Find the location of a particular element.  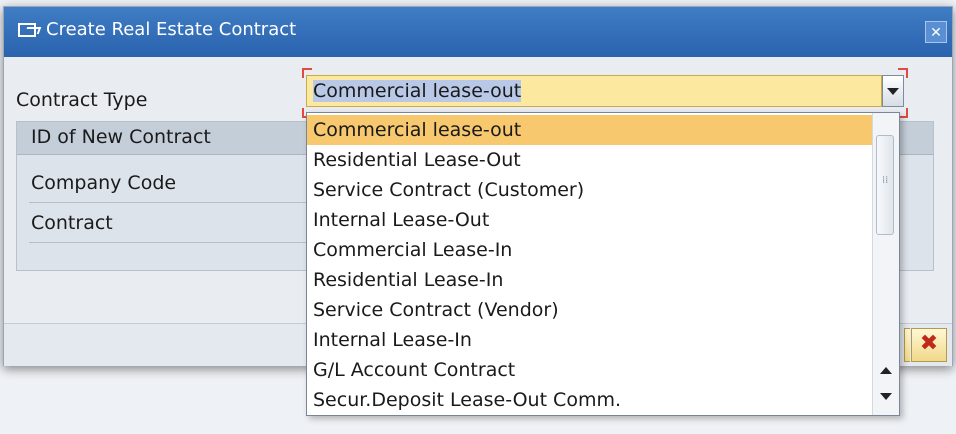

dropdown-option: Internal Lease-In is located at coordinates (590, 340).